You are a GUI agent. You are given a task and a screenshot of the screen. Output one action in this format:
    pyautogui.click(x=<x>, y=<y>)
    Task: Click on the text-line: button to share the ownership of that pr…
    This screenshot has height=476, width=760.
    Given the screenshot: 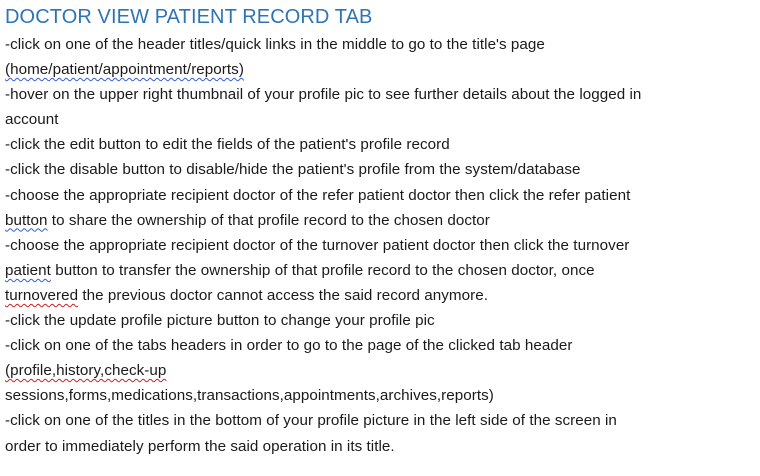 What is the action you would take?
    pyautogui.click(x=381, y=220)
    